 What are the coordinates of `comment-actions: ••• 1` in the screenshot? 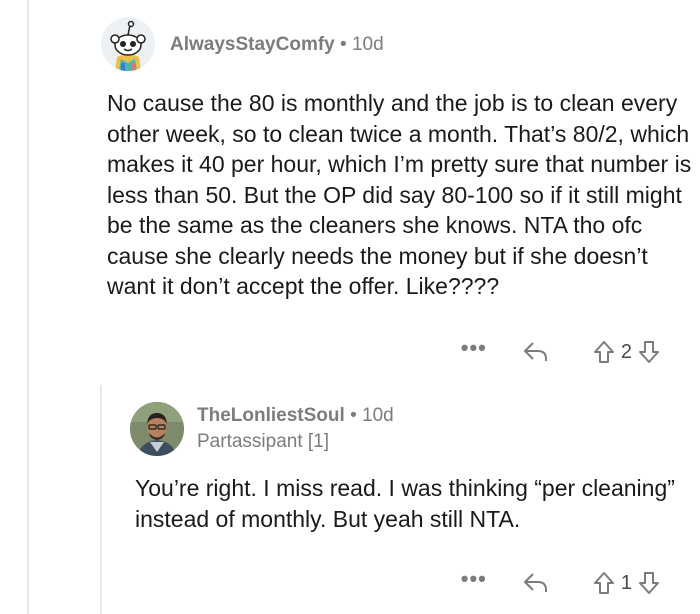 It's located at (560, 582).